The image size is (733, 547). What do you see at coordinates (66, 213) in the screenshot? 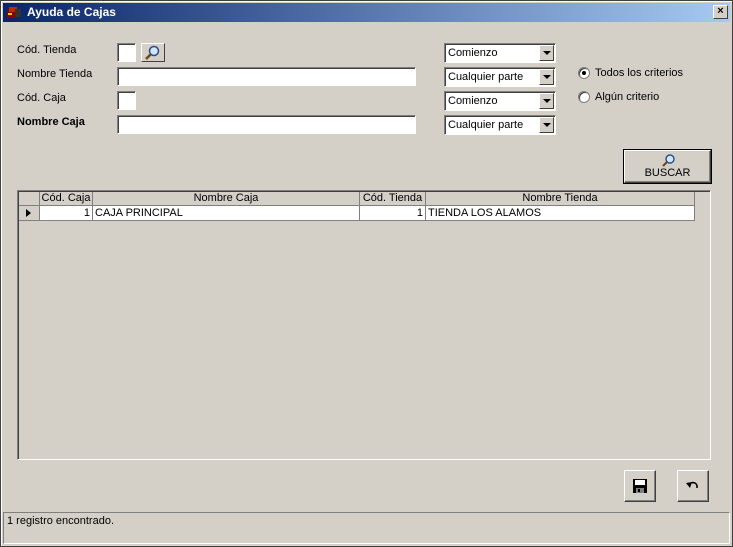
I see `cell-cod-caja: 1` at bounding box center [66, 213].